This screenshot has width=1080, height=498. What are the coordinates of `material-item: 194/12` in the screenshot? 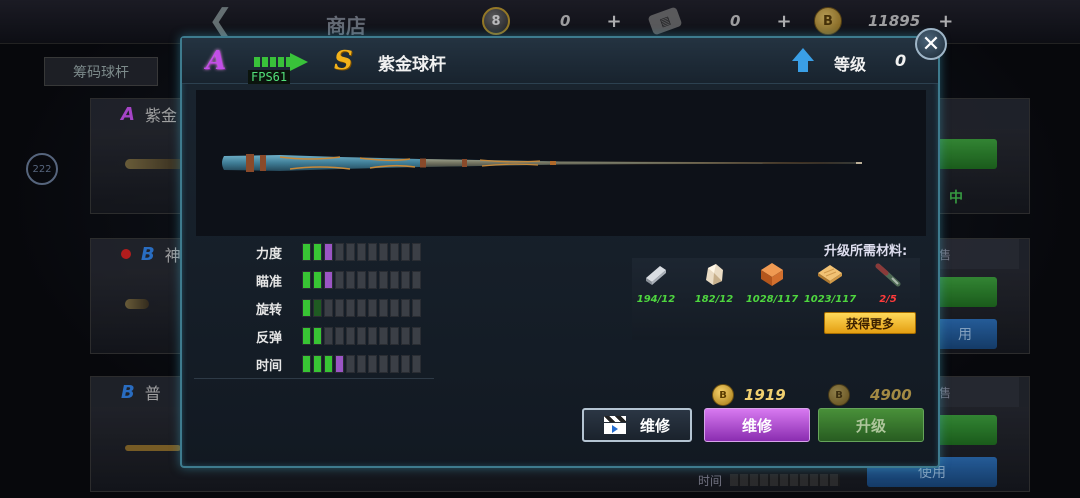 It's located at (656, 282).